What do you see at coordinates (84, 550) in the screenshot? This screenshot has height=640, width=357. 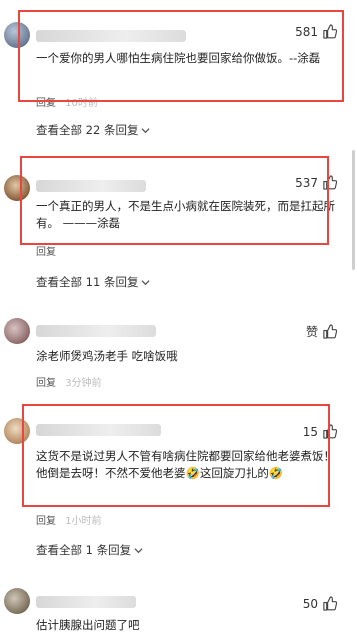 I see `view-all-label: 查看全部 1 条回复` at bounding box center [84, 550].